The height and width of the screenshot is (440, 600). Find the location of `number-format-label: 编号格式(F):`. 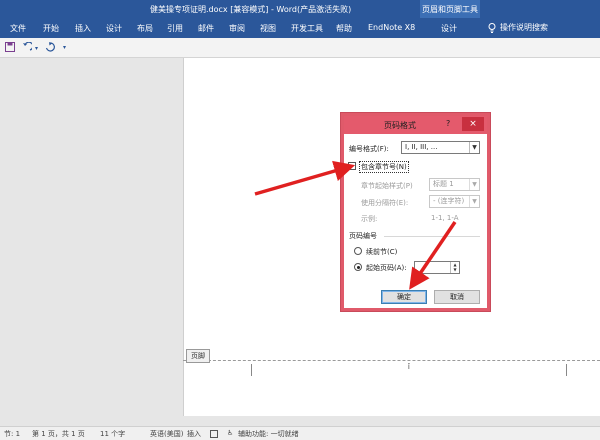

number-format-label: 编号格式(F): is located at coordinates (369, 149).